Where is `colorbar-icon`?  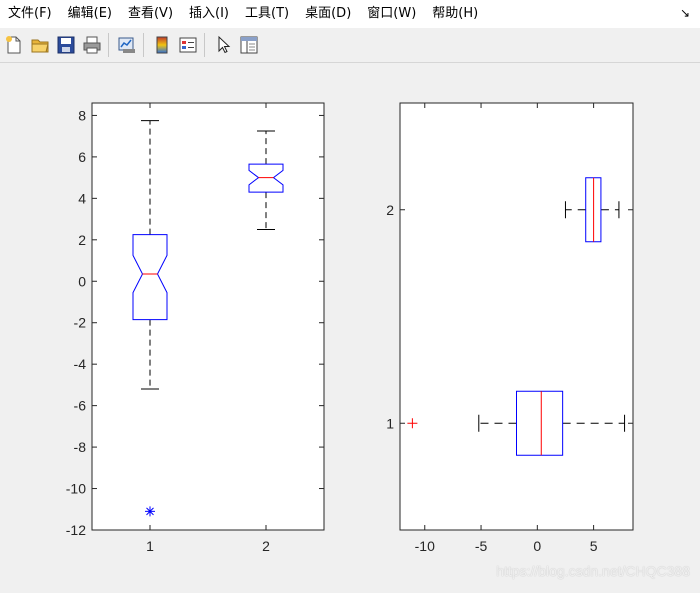 colorbar-icon is located at coordinates (162, 45).